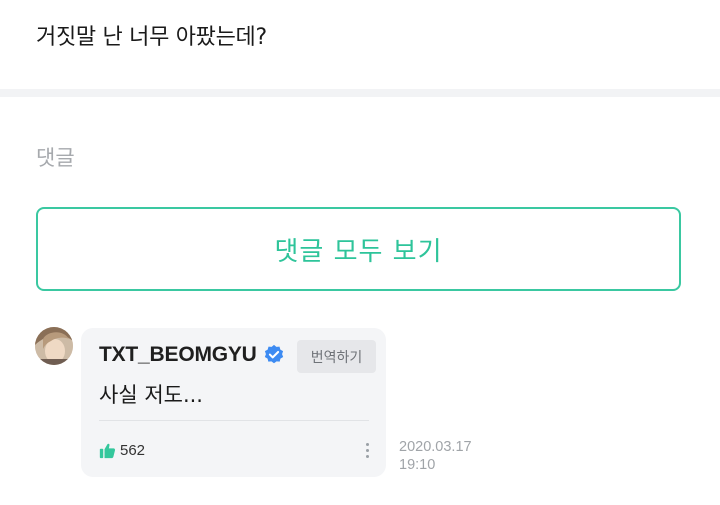 This screenshot has height=505, width=720. What do you see at coordinates (151, 37) in the screenshot?
I see `post-text: 거짓말 난 너무 아팠는데?` at bounding box center [151, 37].